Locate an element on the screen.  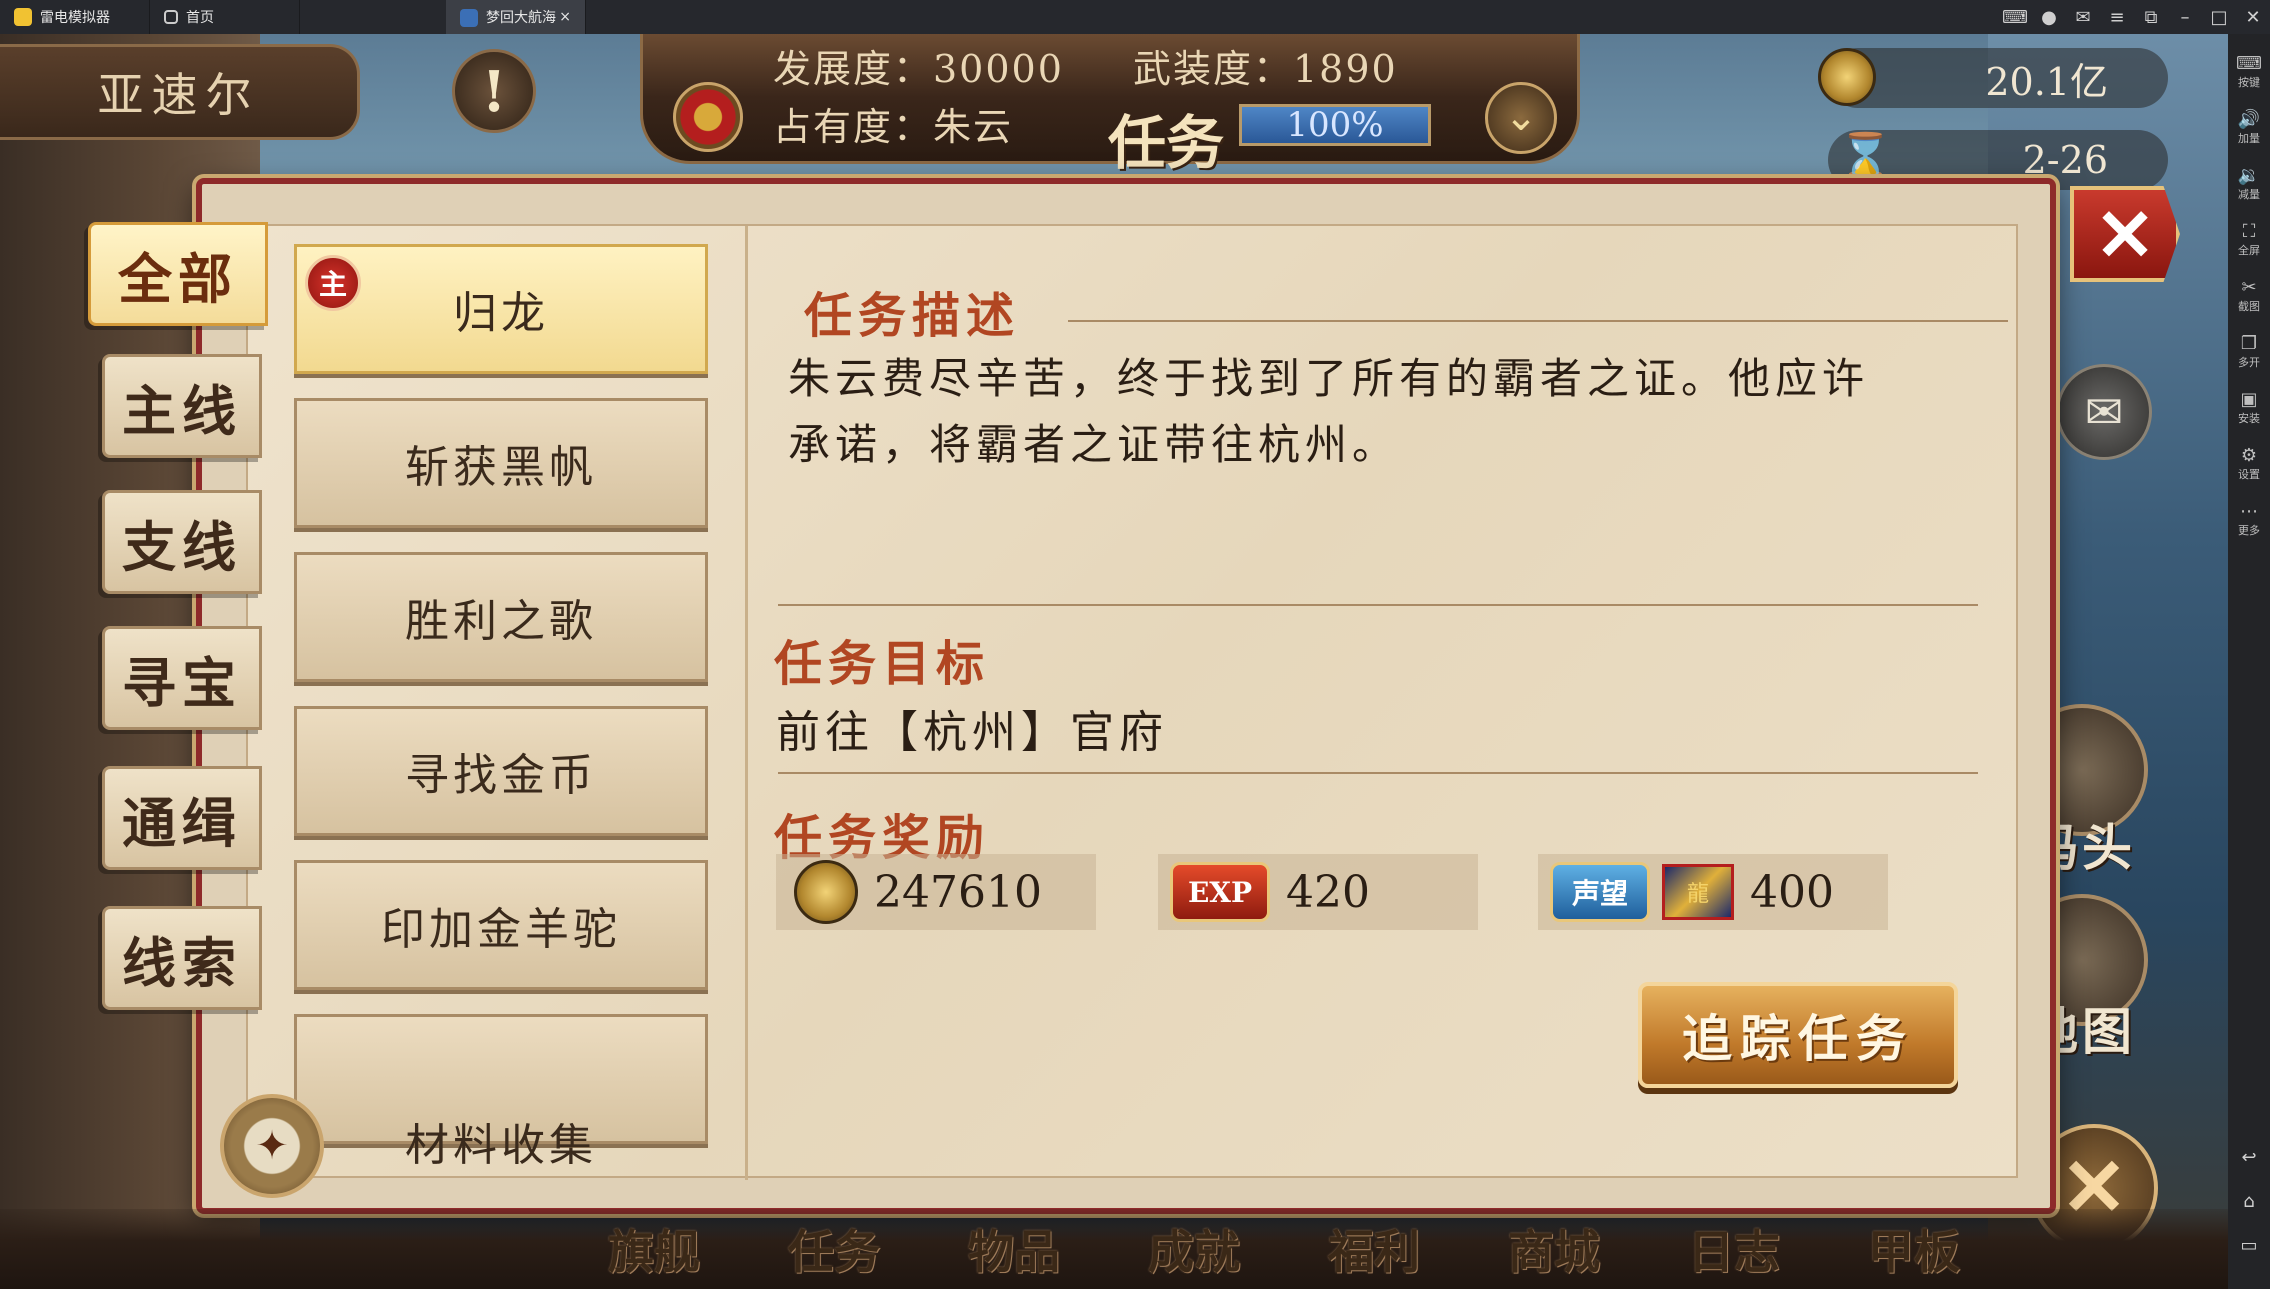
close-icon: ✕ is located at coordinates (2253, 17).